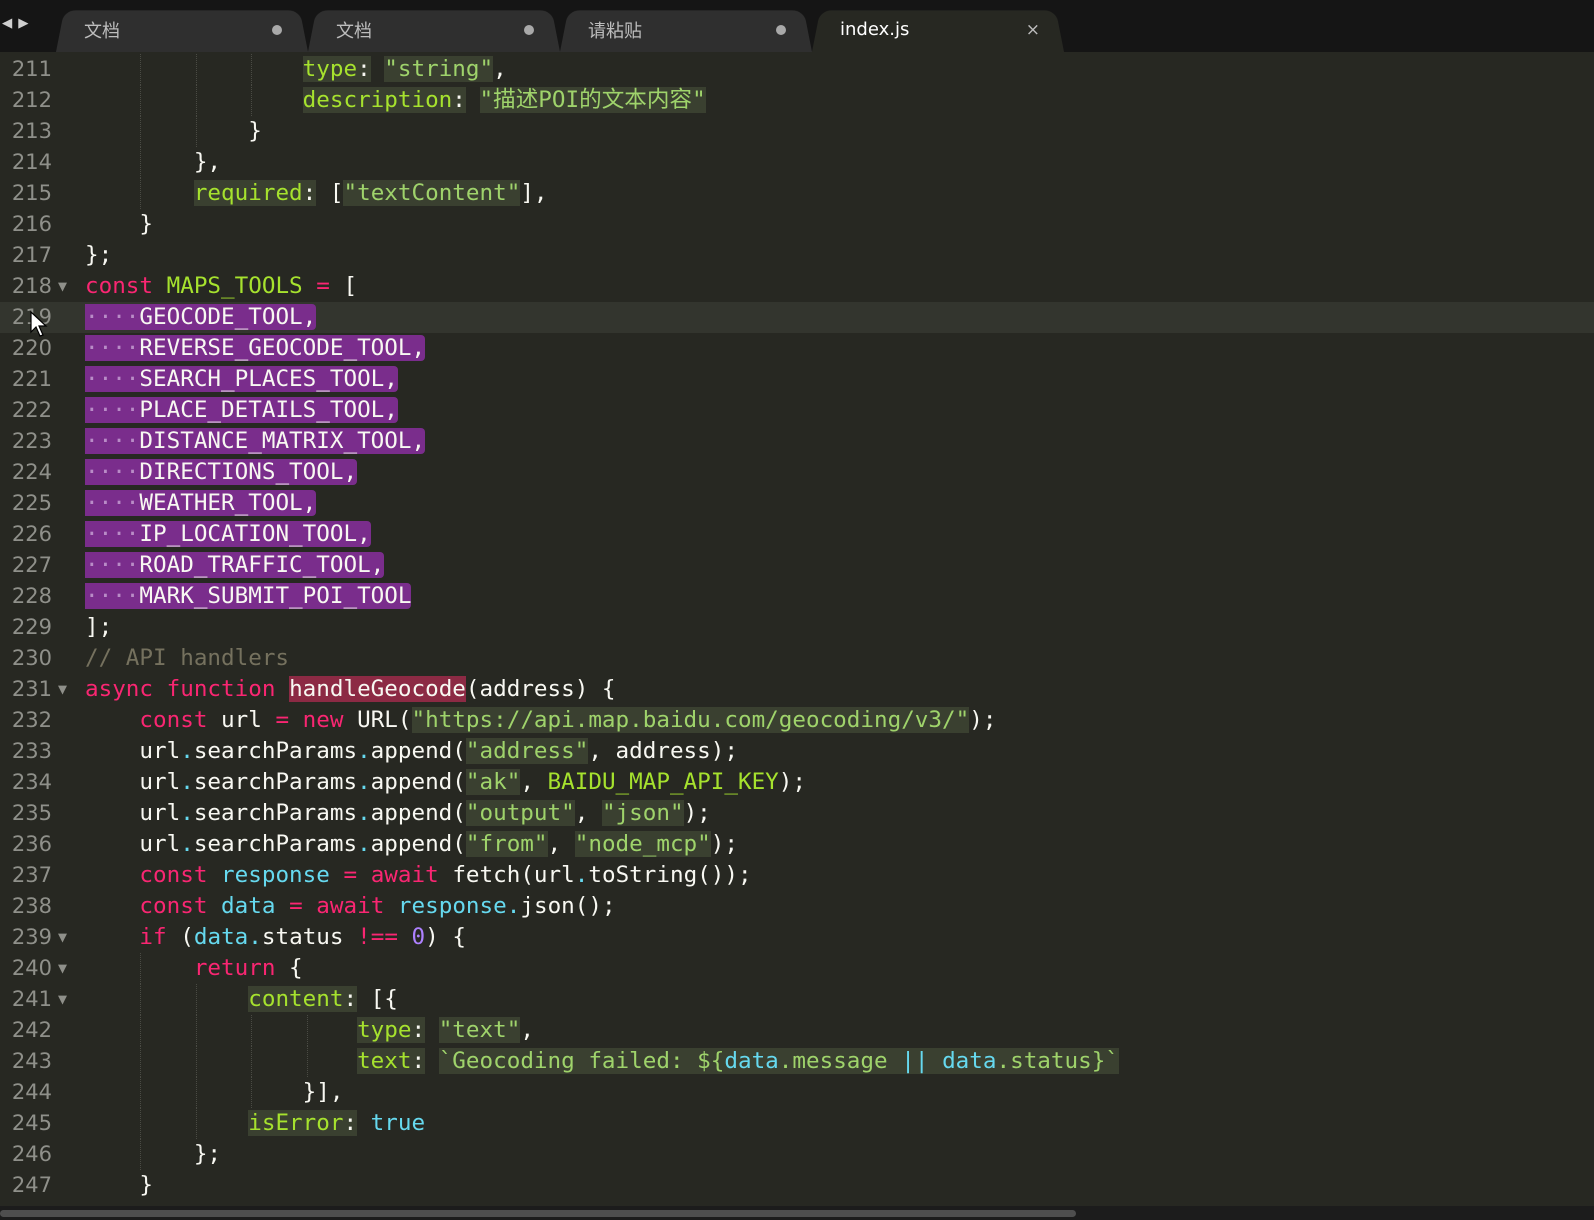  Describe the element at coordinates (538, 1213) in the screenshot. I see `horizontal-scrollbar-thumb` at that location.